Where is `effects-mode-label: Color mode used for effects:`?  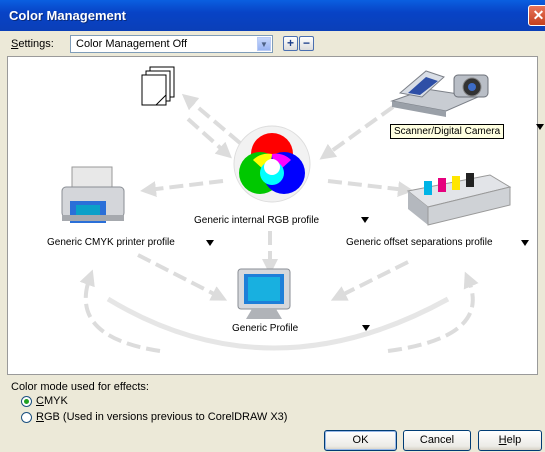 effects-mode-label: Color mode used for effects: is located at coordinates (80, 387).